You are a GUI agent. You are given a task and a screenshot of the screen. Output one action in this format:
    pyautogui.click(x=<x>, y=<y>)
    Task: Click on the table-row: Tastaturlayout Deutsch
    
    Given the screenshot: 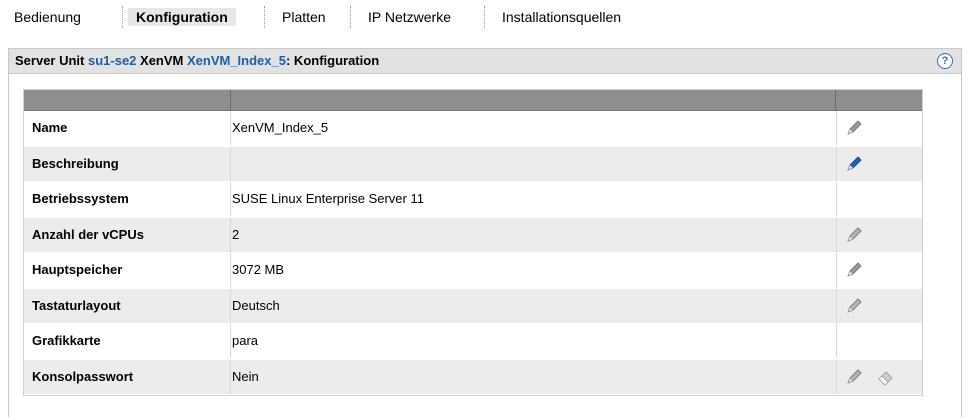 What is the action you would take?
    pyautogui.click(x=473, y=306)
    